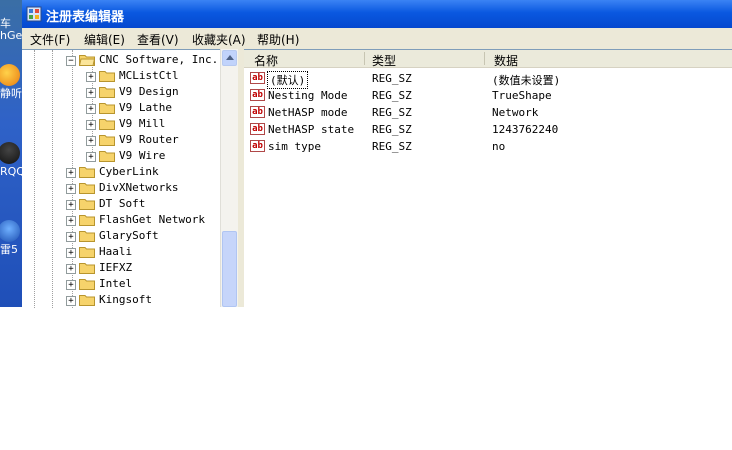 This screenshot has height=450, width=732. Describe the element at coordinates (308, 95) in the screenshot. I see `value-name: Nesting Mode` at that location.